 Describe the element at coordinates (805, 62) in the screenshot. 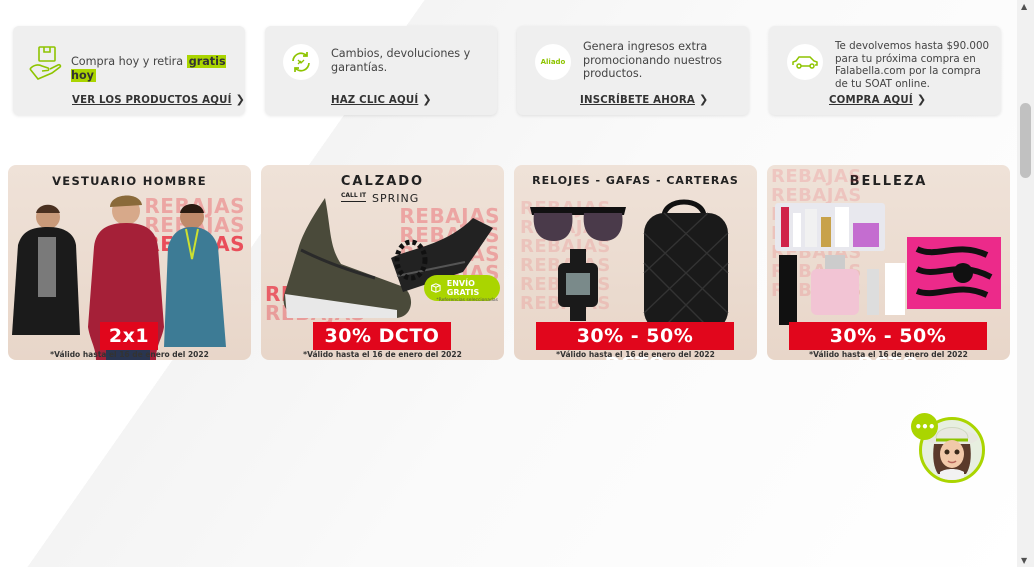

I see `car-icon` at that location.